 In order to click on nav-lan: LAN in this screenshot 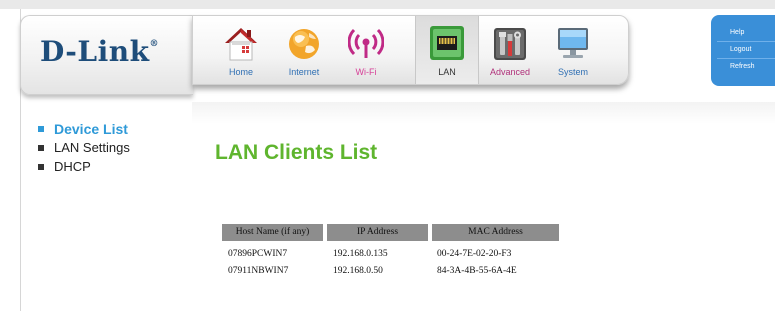, I will do `click(447, 50)`.